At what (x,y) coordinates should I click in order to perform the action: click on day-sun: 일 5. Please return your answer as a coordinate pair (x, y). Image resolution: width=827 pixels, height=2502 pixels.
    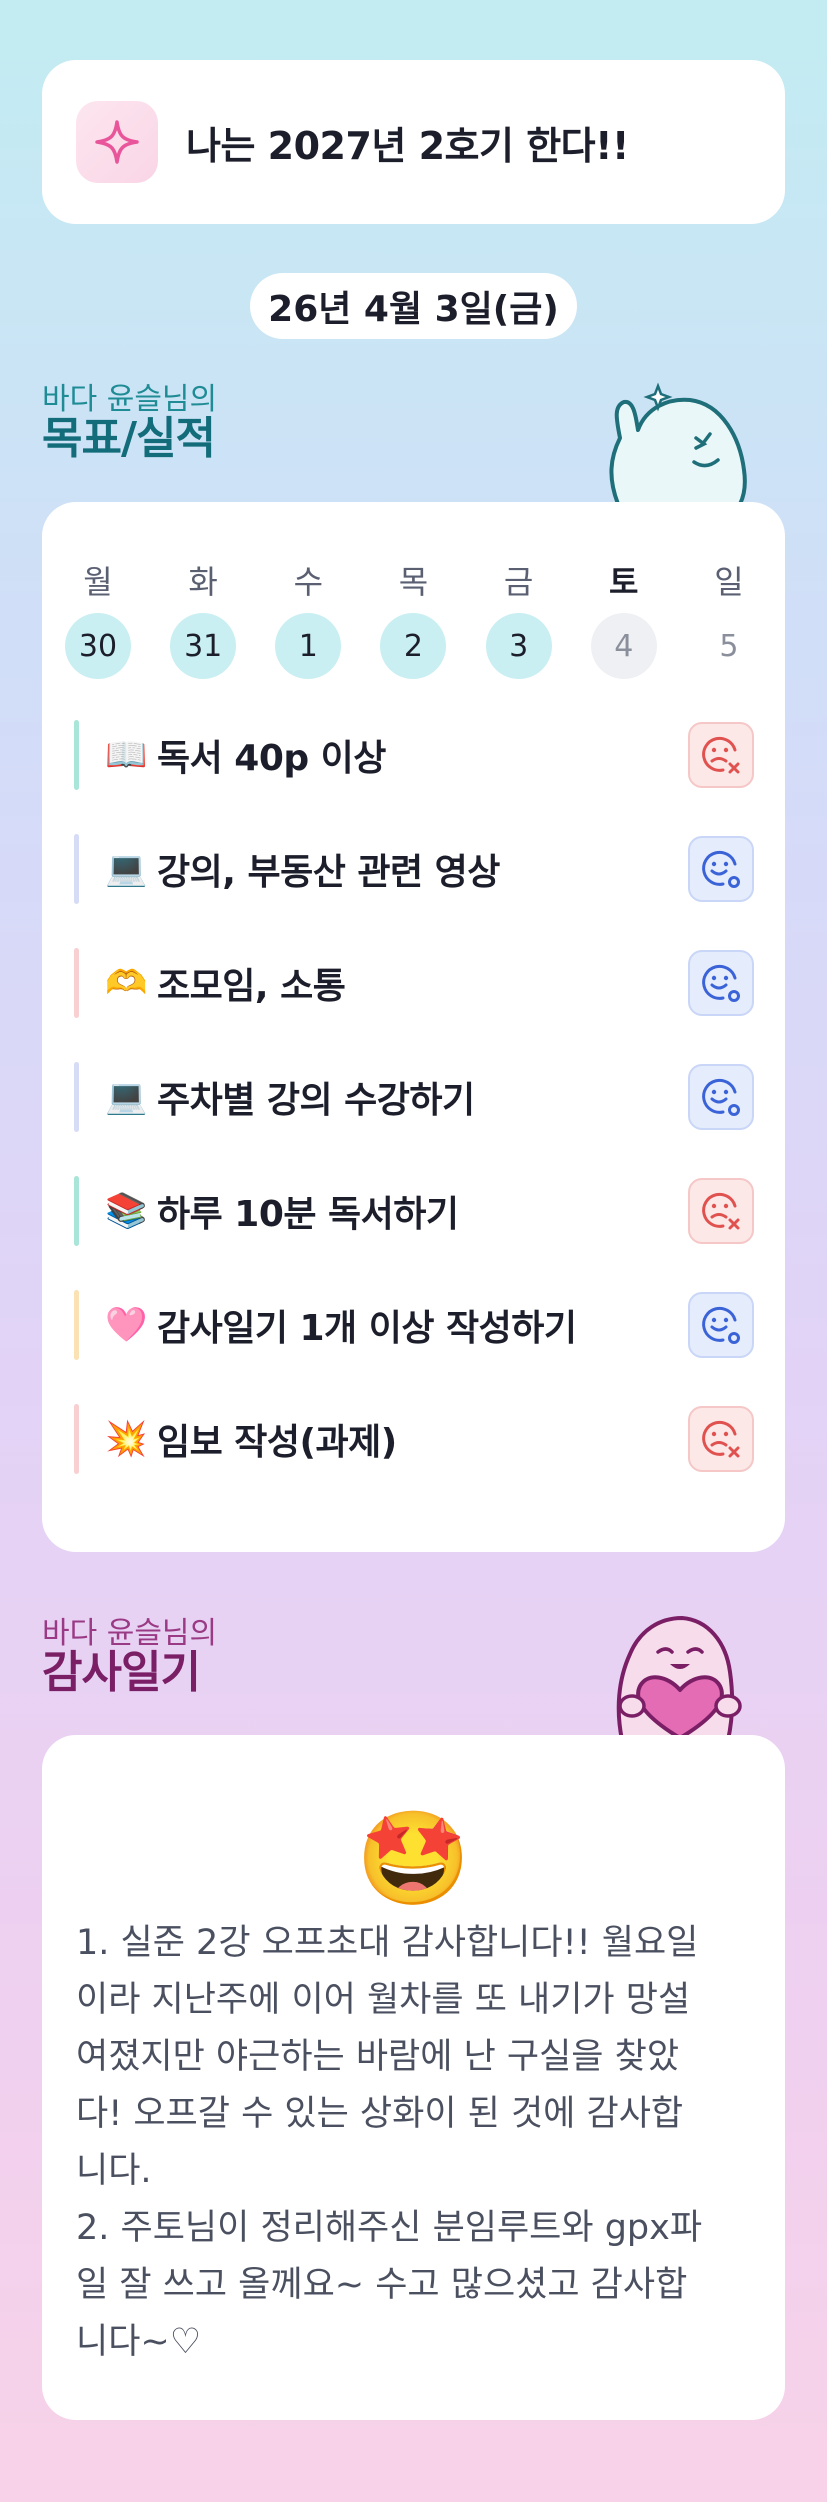
    Looking at the image, I should click on (729, 618).